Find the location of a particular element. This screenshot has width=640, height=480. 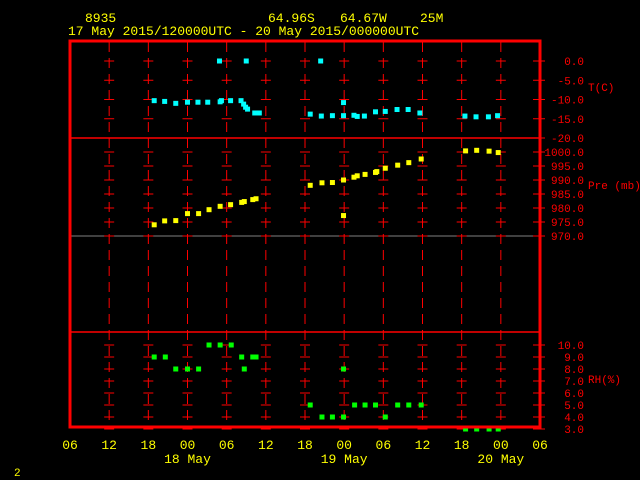

pressure-tick-label: 985.0 is located at coordinates (567, 196).